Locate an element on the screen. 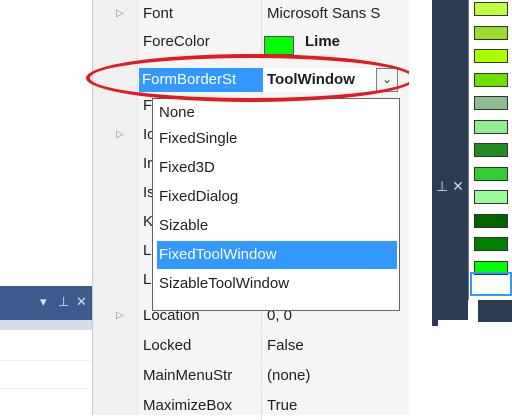  dropdown-option-fixedsingle: FixedSingle is located at coordinates (277, 139).